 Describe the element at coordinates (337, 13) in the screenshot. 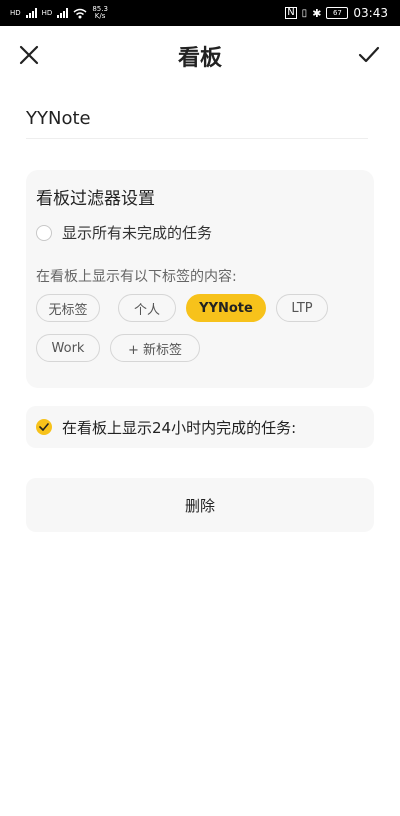

I see `battery-icon: 67` at that location.